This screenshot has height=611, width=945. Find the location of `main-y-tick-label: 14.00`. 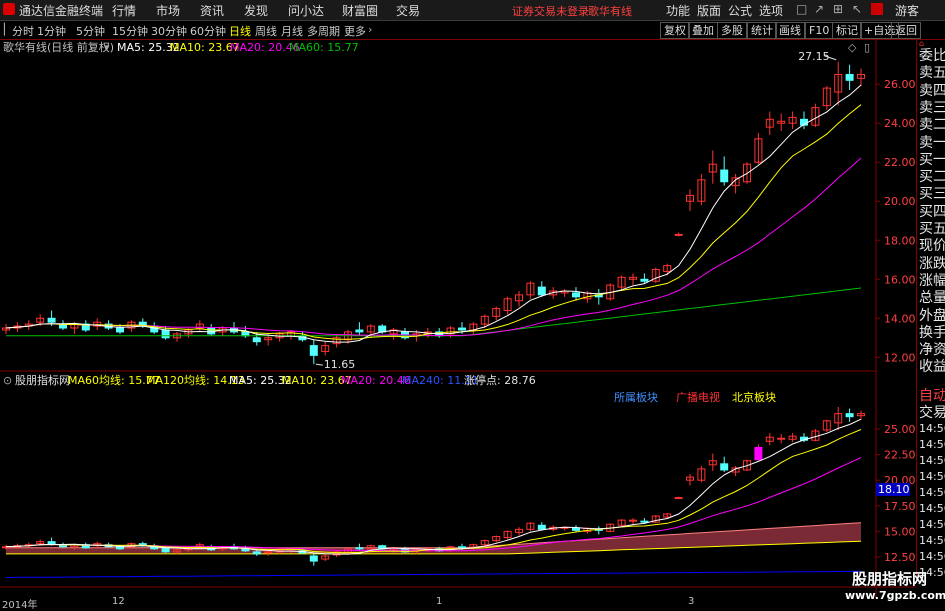

main-y-tick-label: 14.00 is located at coordinates (900, 318).